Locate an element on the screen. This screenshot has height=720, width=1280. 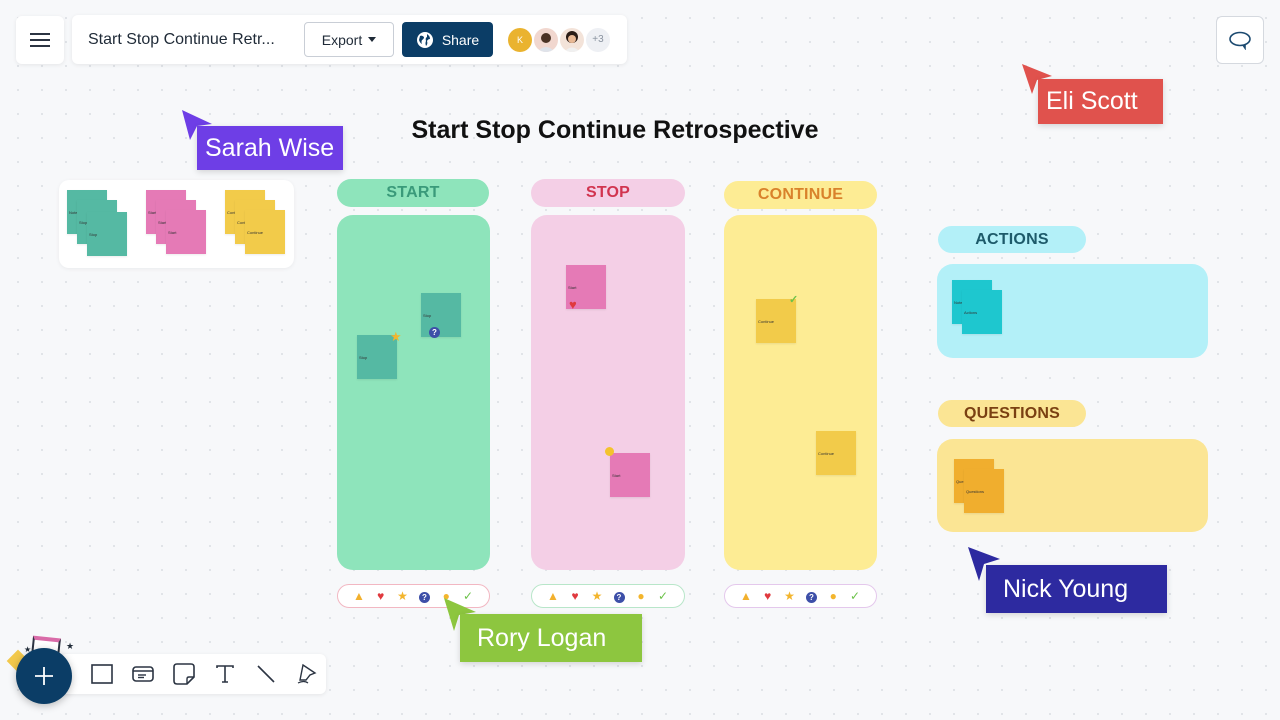
globe-icon is located at coordinates (424, 39).